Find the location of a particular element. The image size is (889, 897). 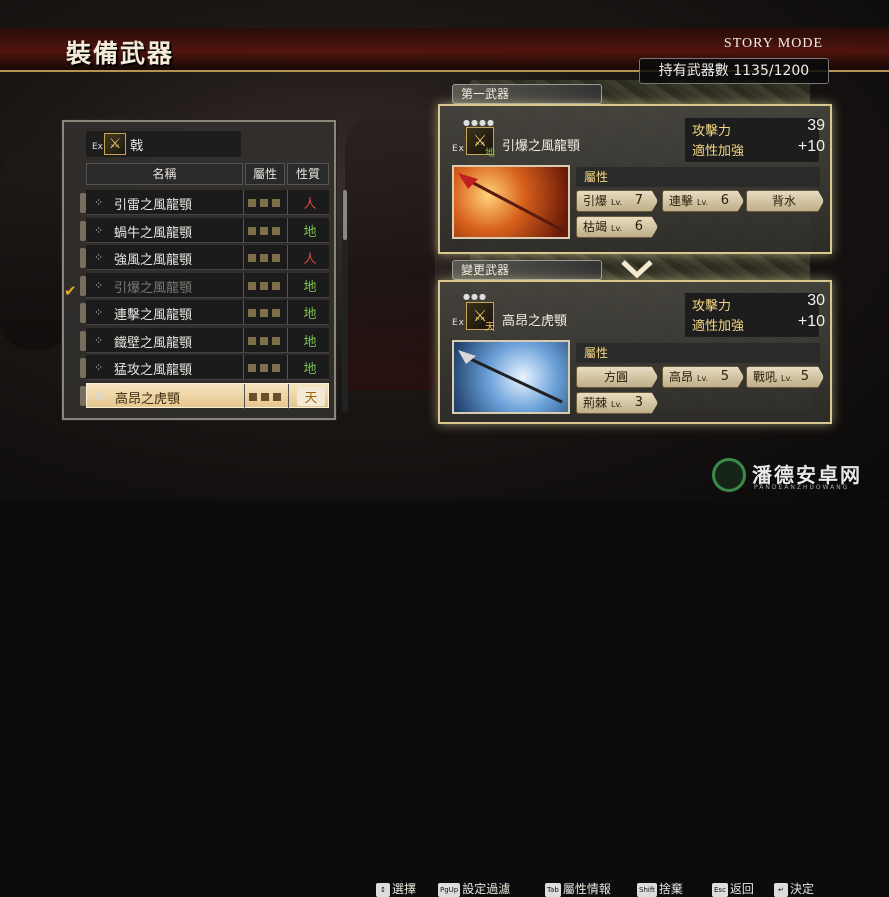

key-icon: Tab is located at coordinates (553, 890).